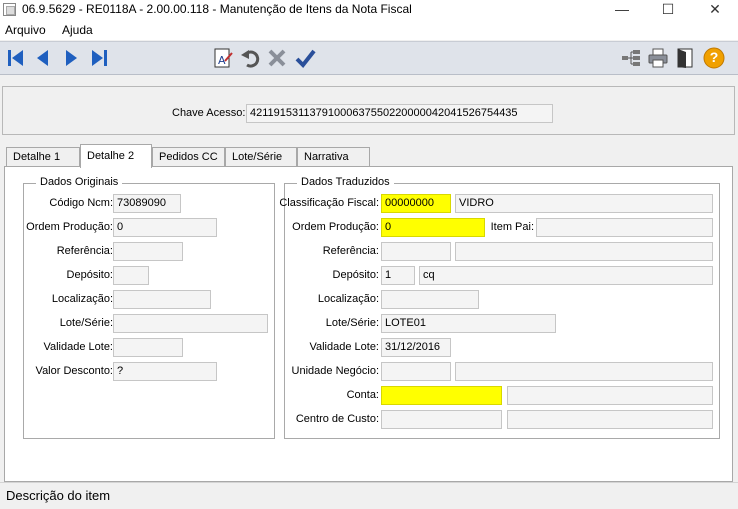  What do you see at coordinates (79, 182) in the screenshot?
I see `group-title-originais: Dados Originais` at bounding box center [79, 182].